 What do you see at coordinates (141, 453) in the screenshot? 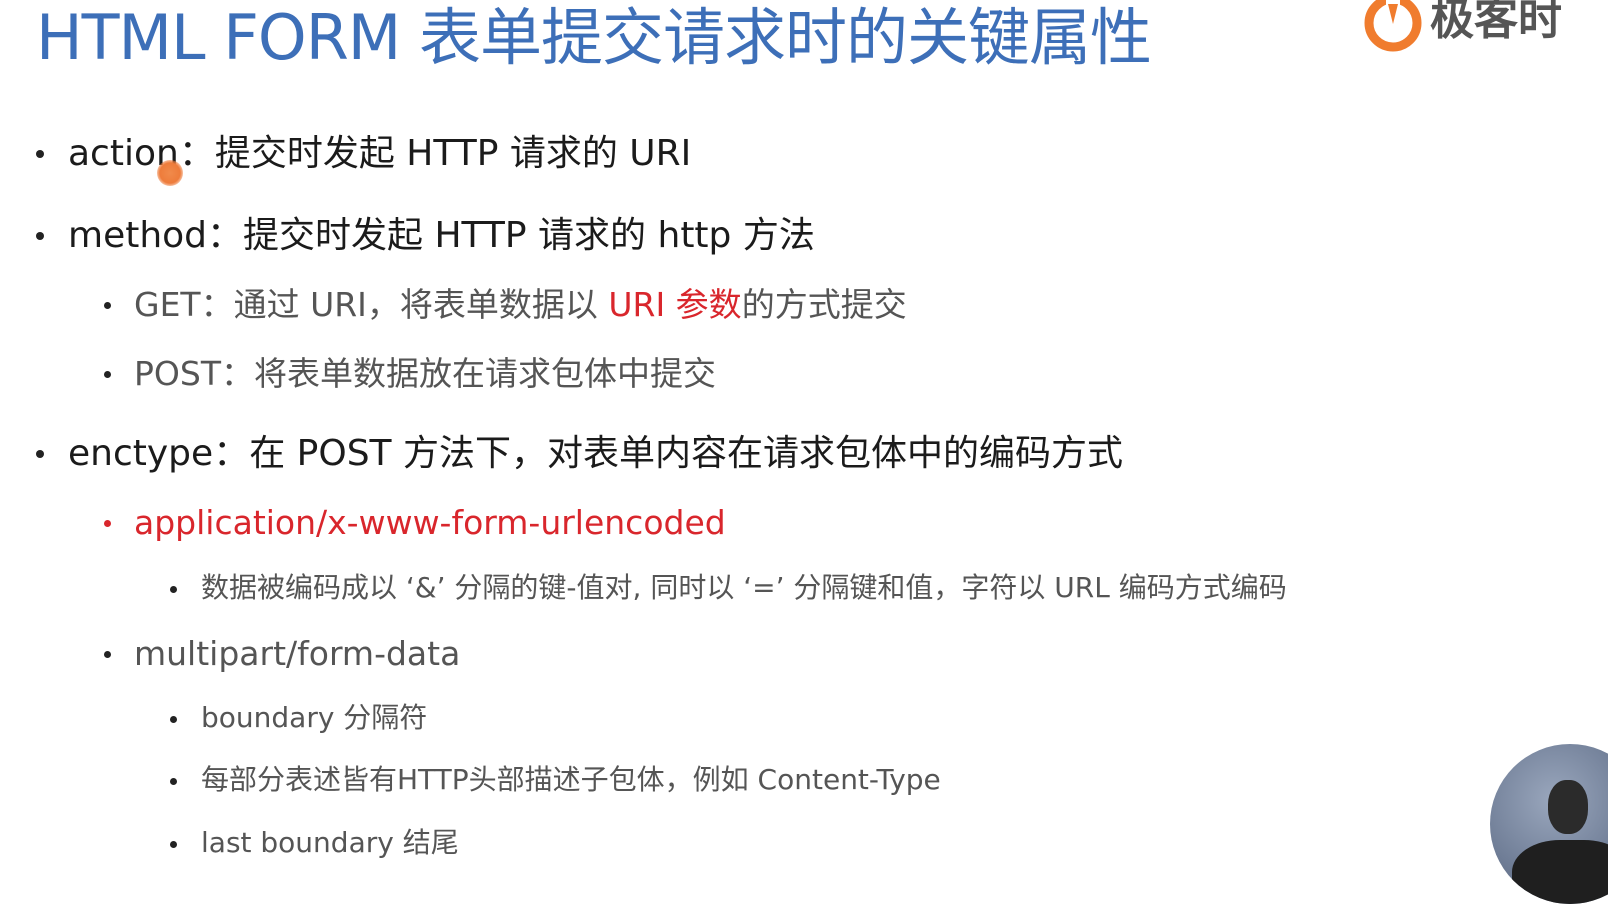
I see `enctype-key: enctype` at bounding box center [141, 453].